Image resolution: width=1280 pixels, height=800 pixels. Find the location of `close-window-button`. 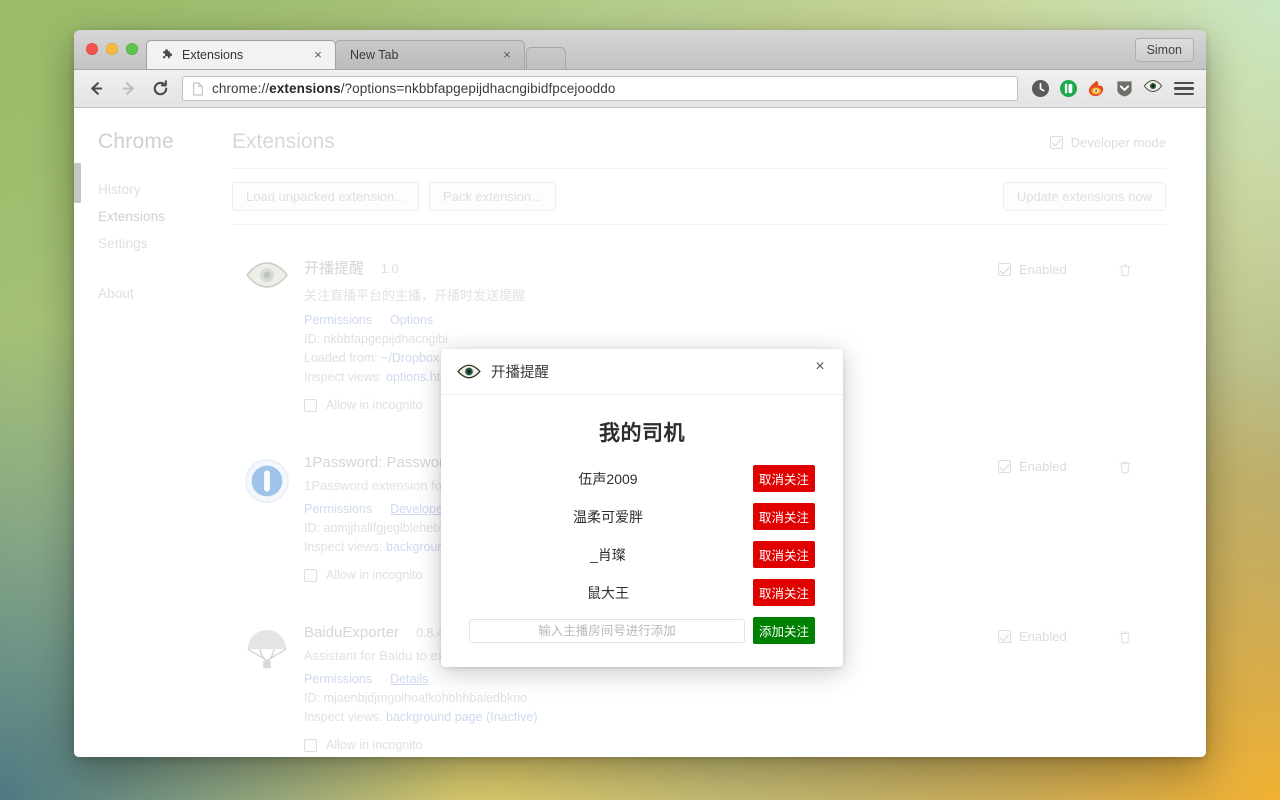

close-window-button is located at coordinates (92, 49).